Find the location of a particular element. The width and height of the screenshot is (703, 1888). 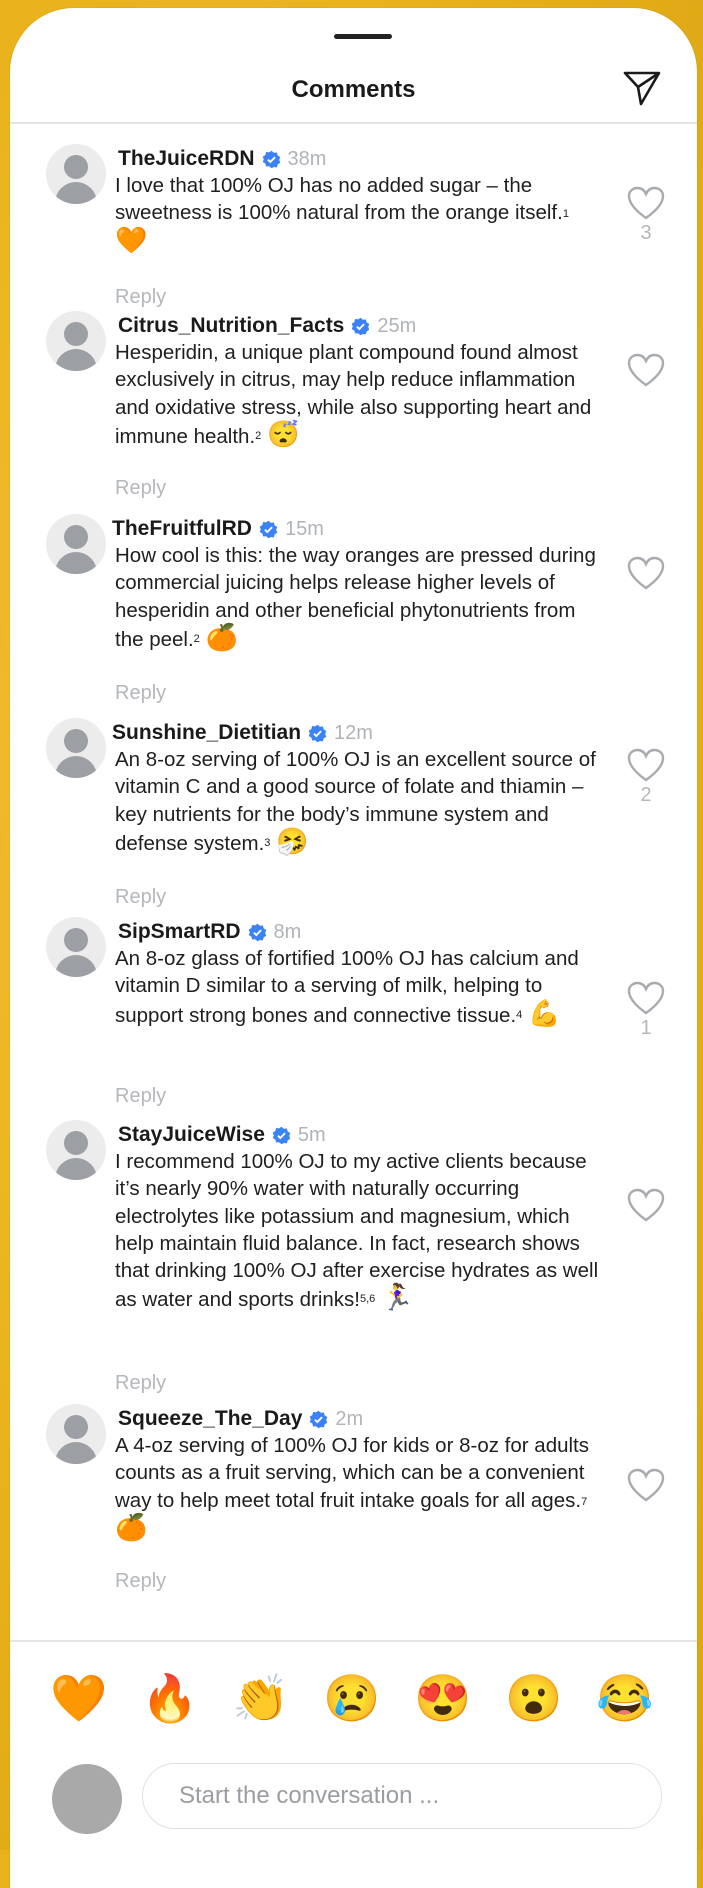

comment-username: TheFruitfulRD is located at coordinates (182, 529).